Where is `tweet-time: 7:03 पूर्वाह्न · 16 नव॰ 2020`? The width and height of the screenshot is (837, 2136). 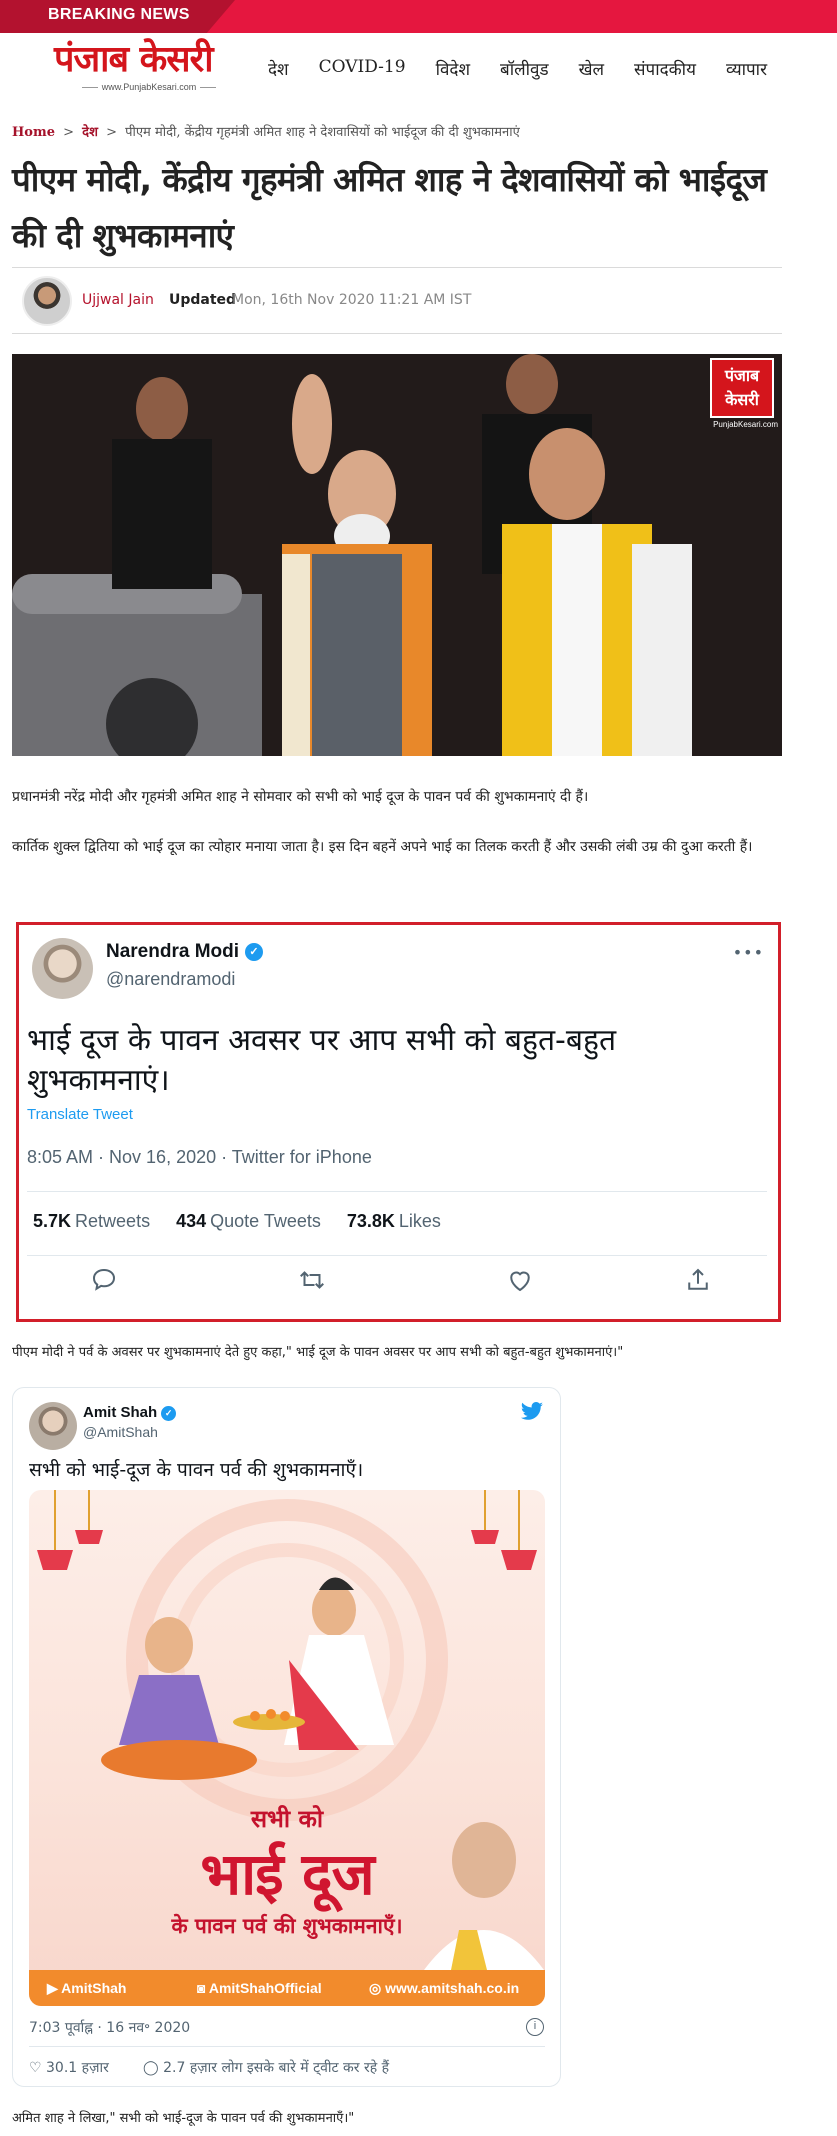
tweet-time: 7:03 पूर्वाह्न · 16 नव॰ 2020 is located at coordinates (109, 2027).